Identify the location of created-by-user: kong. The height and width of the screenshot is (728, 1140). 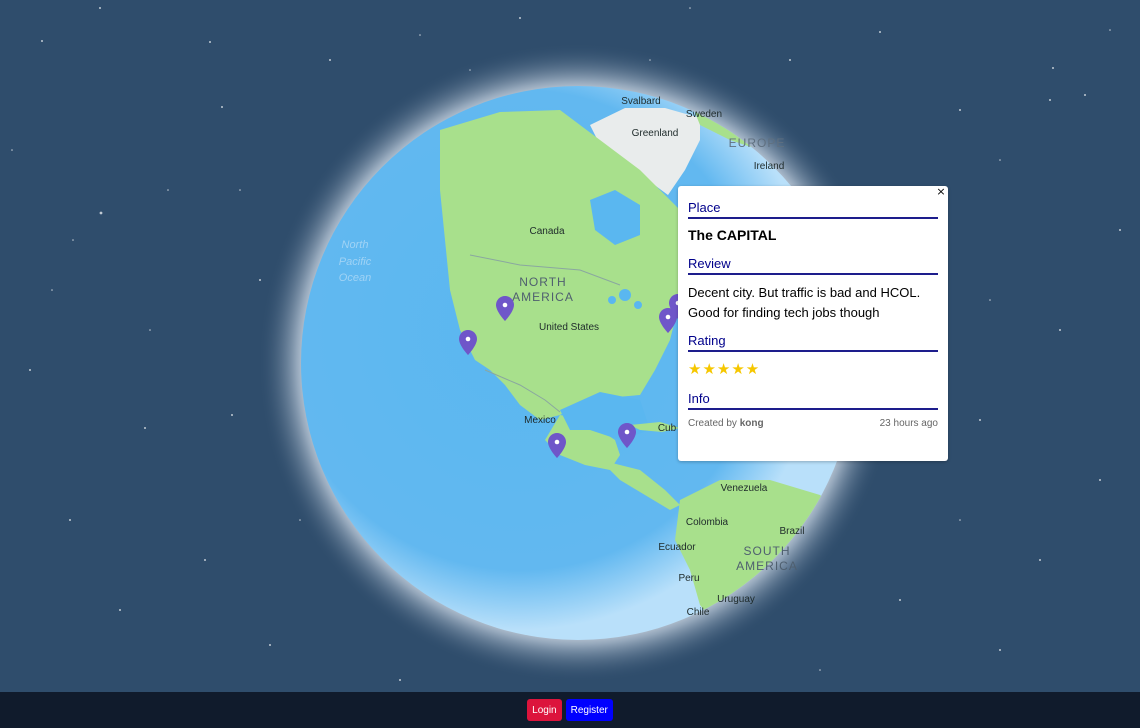
(751, 423).